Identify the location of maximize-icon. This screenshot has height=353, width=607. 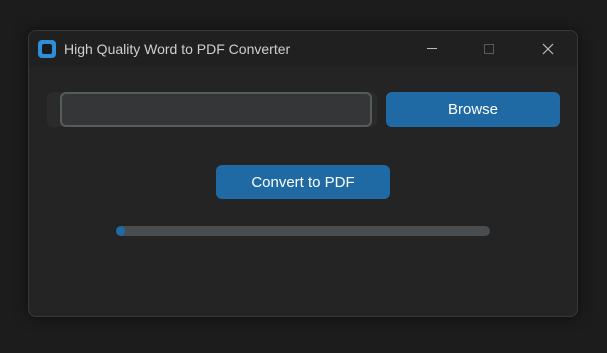
(489, 49).